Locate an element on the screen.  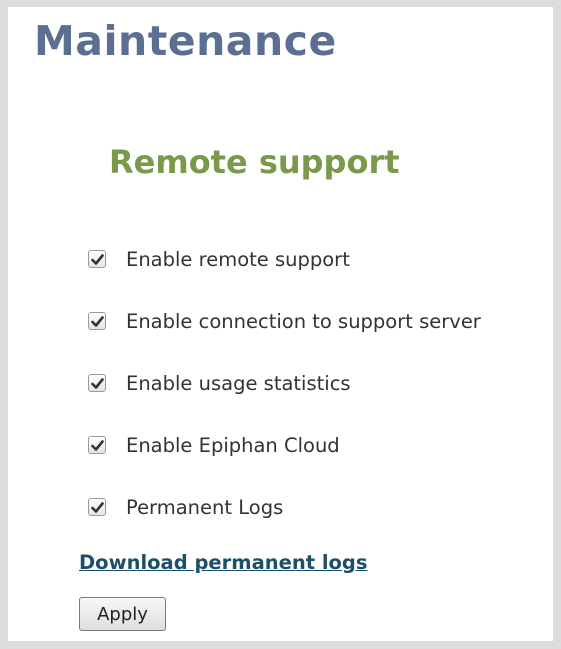
option-enable-usage-statistics: Enable usage statistics is located at coordinates (219, 383).